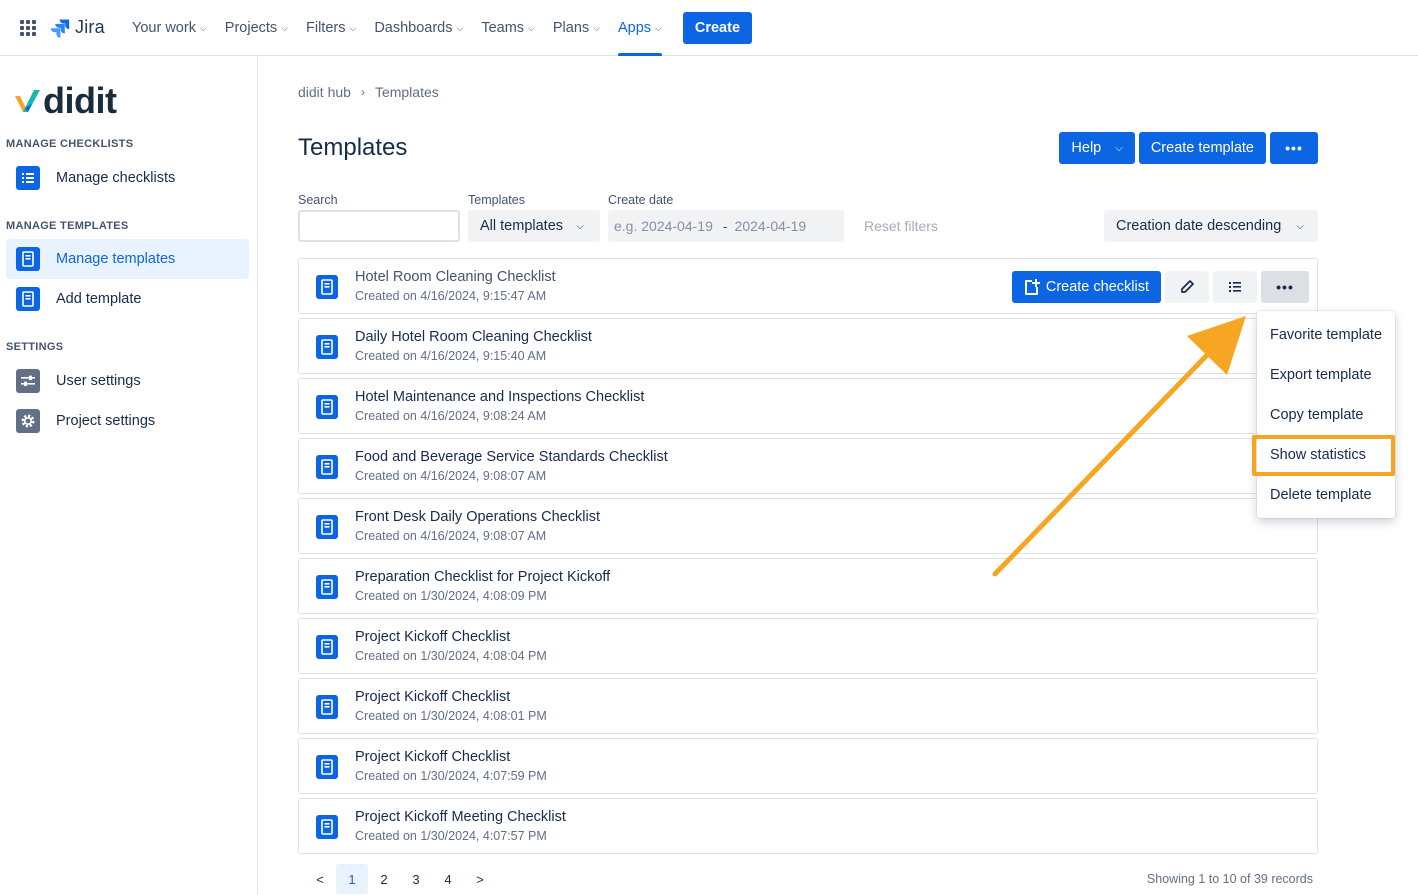 The image size is (1418, 895). I want to click on jira-logo: Jira, so click(77, 27).